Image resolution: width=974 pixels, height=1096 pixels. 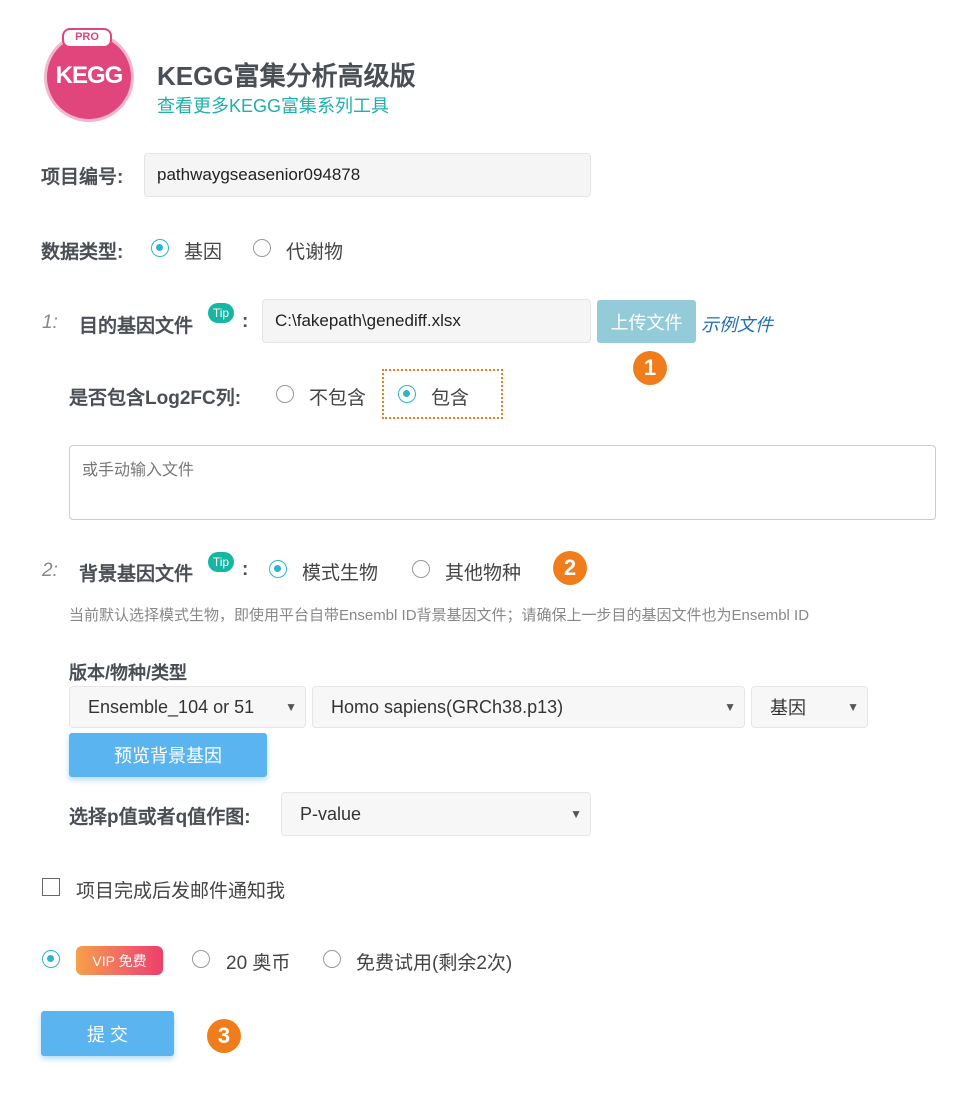 I want to click on species-select-value: Homo sapiens(GRCh38.p13), so click(x=447, y=706).